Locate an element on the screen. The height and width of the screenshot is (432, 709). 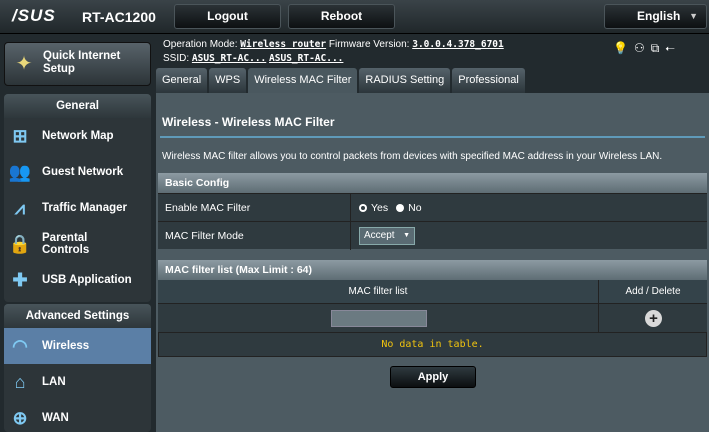
column-mac-filter-list: MAC filter list is located at coordinates (378, 291).